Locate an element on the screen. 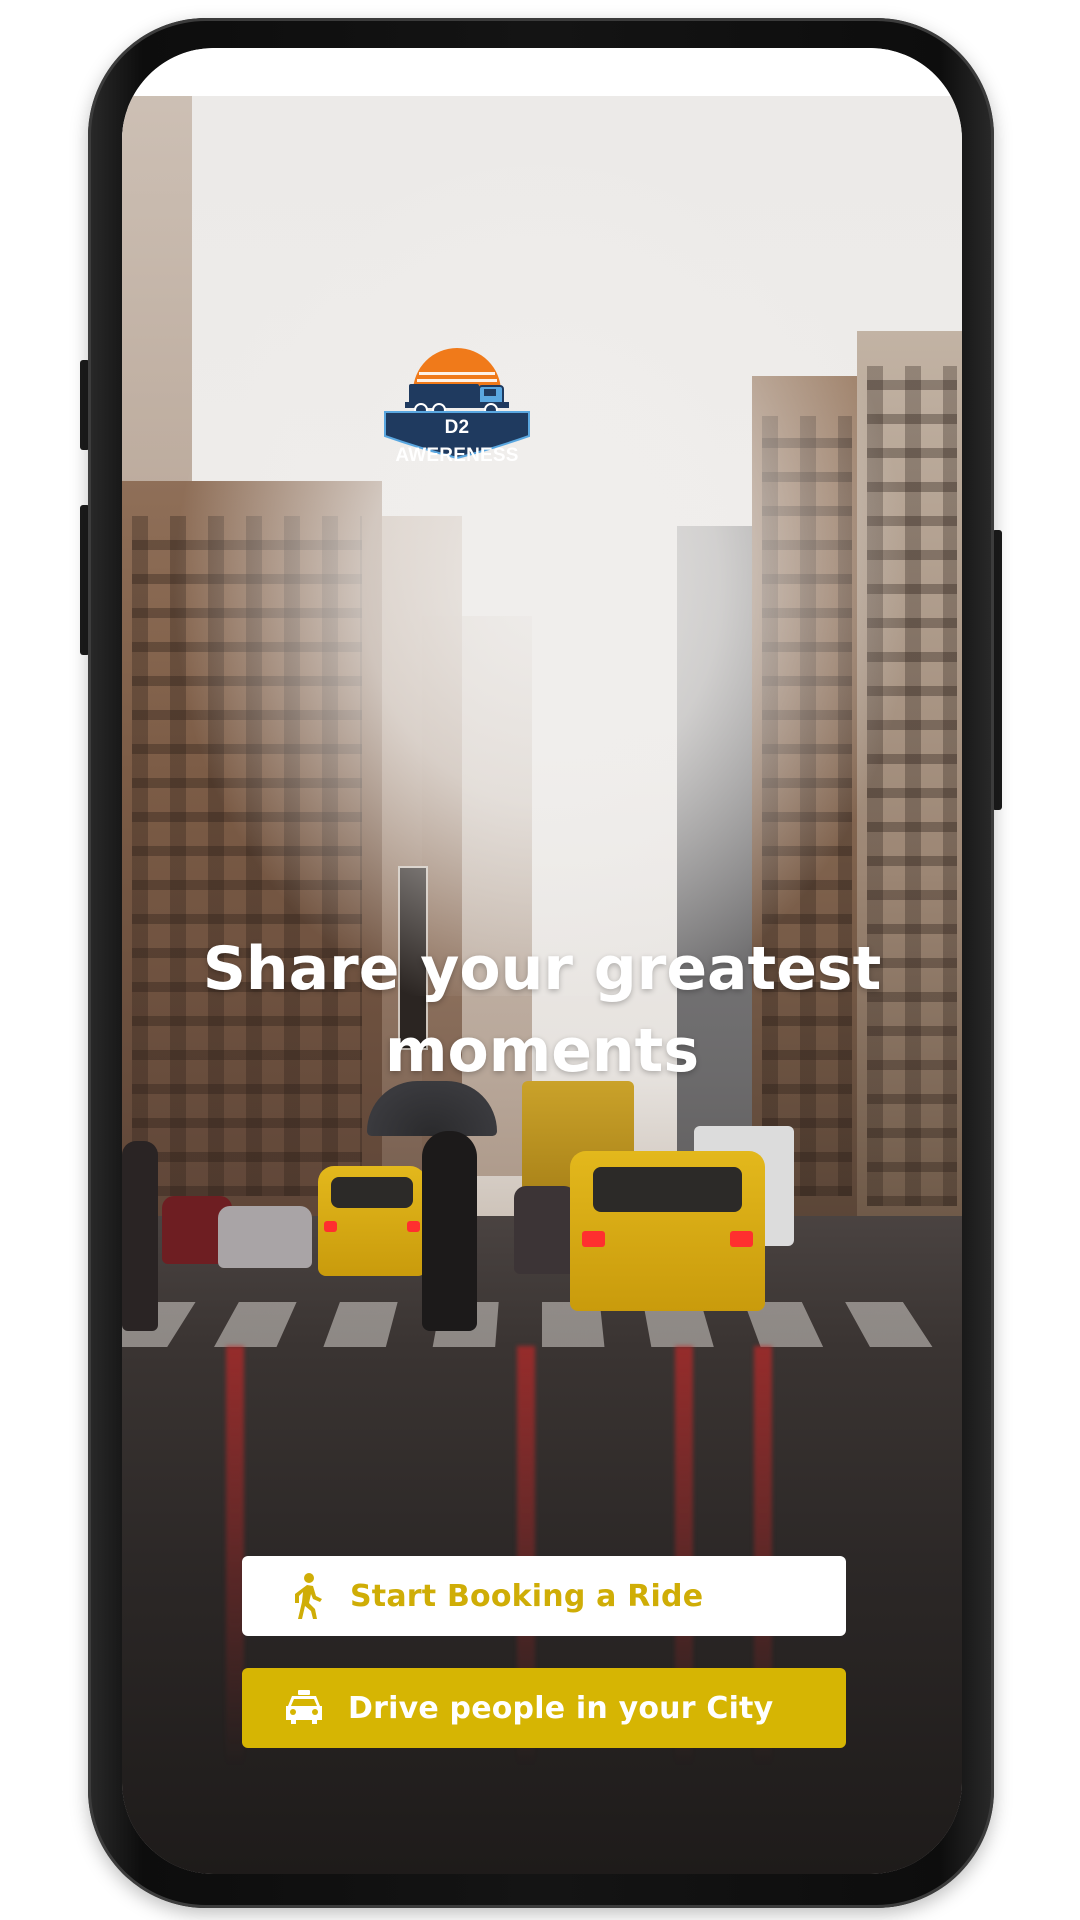  walking-person-icon is located at coordinates (308, 1596).